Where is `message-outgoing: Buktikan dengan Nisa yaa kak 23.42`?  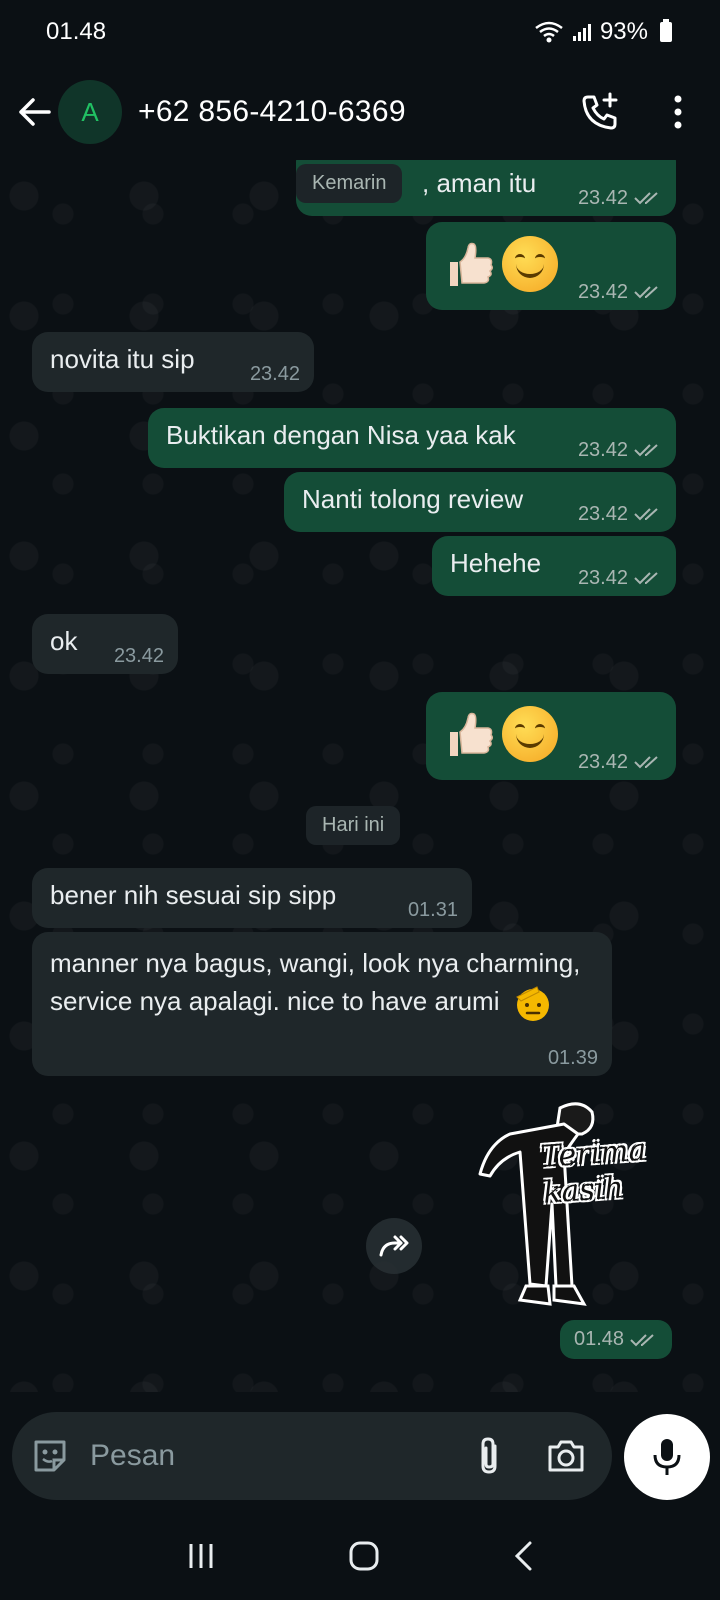 message-outgoing: Buktikan dengan Nisa yaa kak 23.42 is located at coordinates (412, 438).